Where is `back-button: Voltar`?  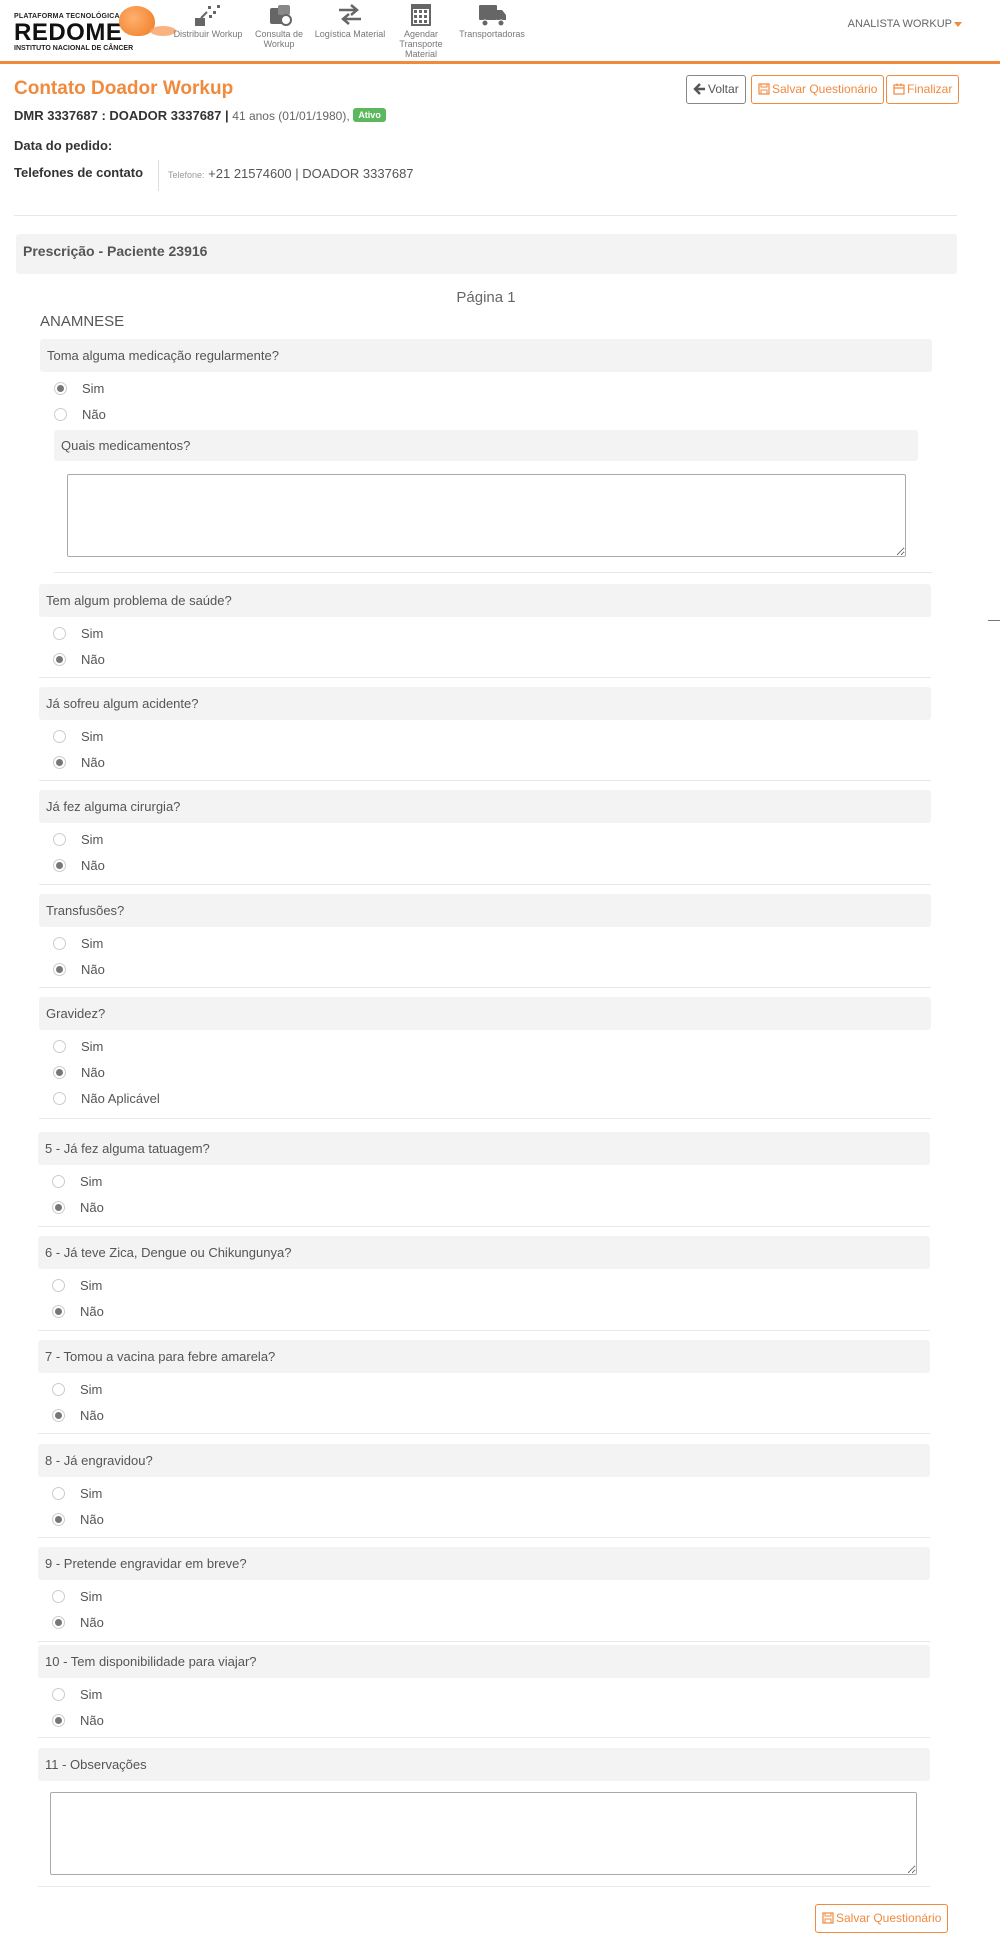
back-button: Voltar is located at coordinates (716, 89).